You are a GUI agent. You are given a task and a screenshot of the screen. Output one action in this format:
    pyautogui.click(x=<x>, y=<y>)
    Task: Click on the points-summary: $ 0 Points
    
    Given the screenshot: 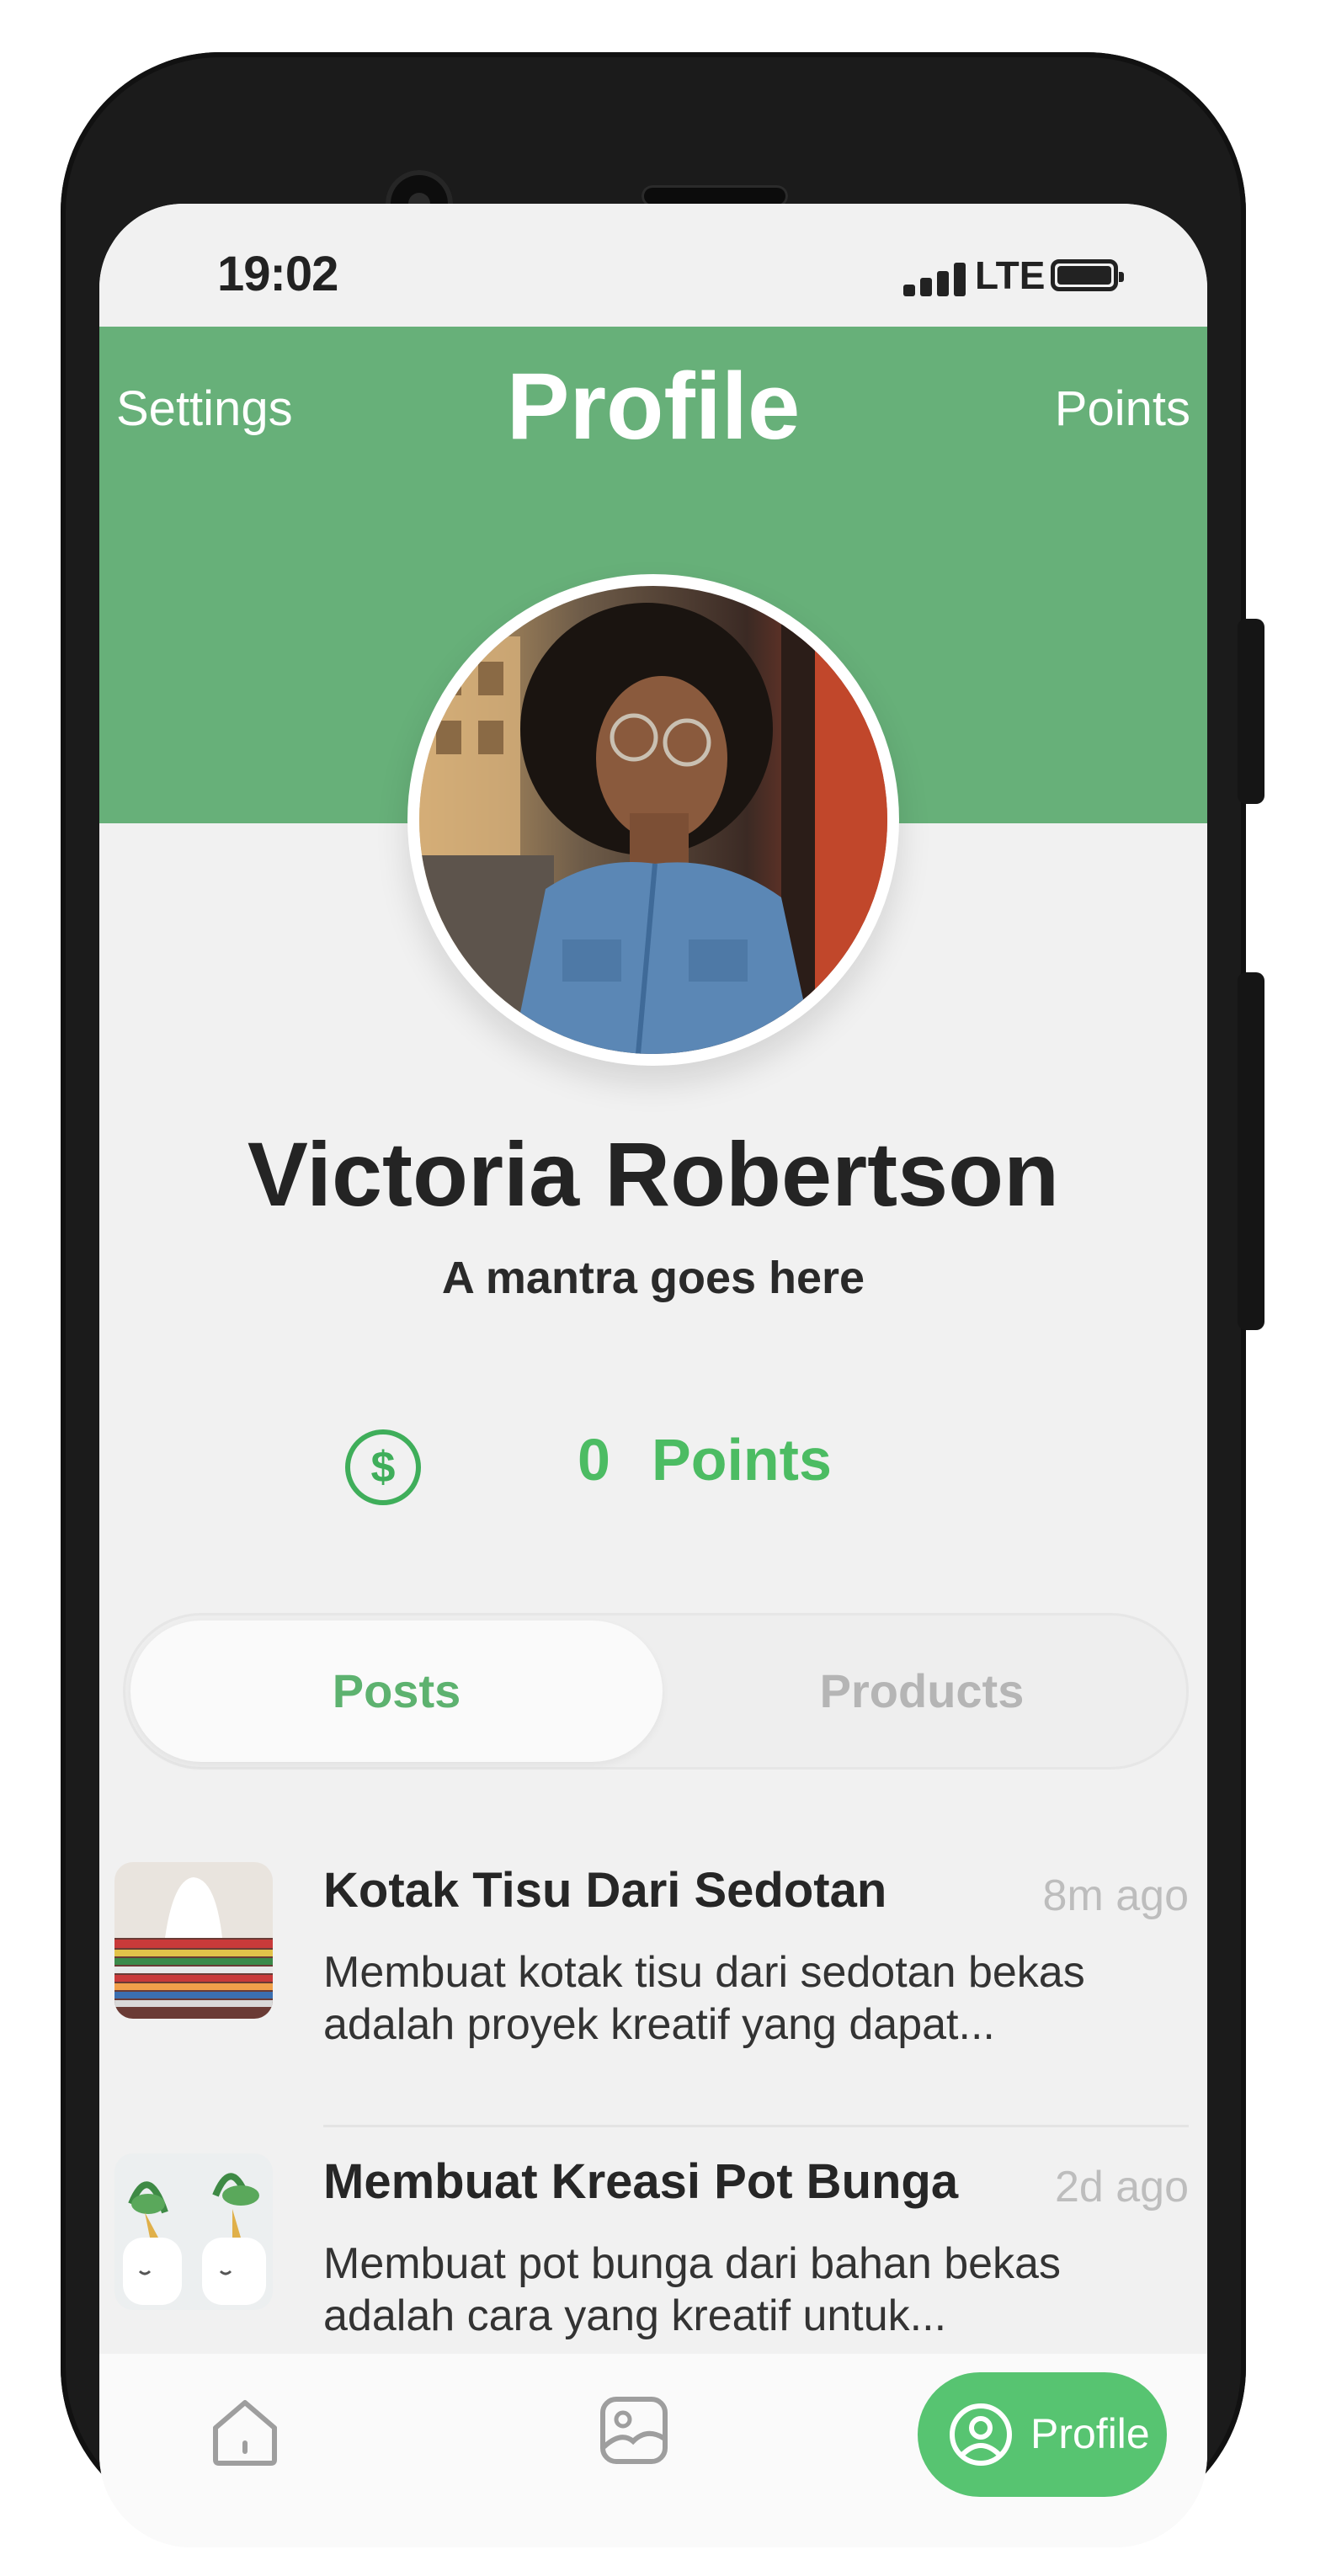 What is the action you would take?
    pyautogui.click(x=653, y=1471)
    